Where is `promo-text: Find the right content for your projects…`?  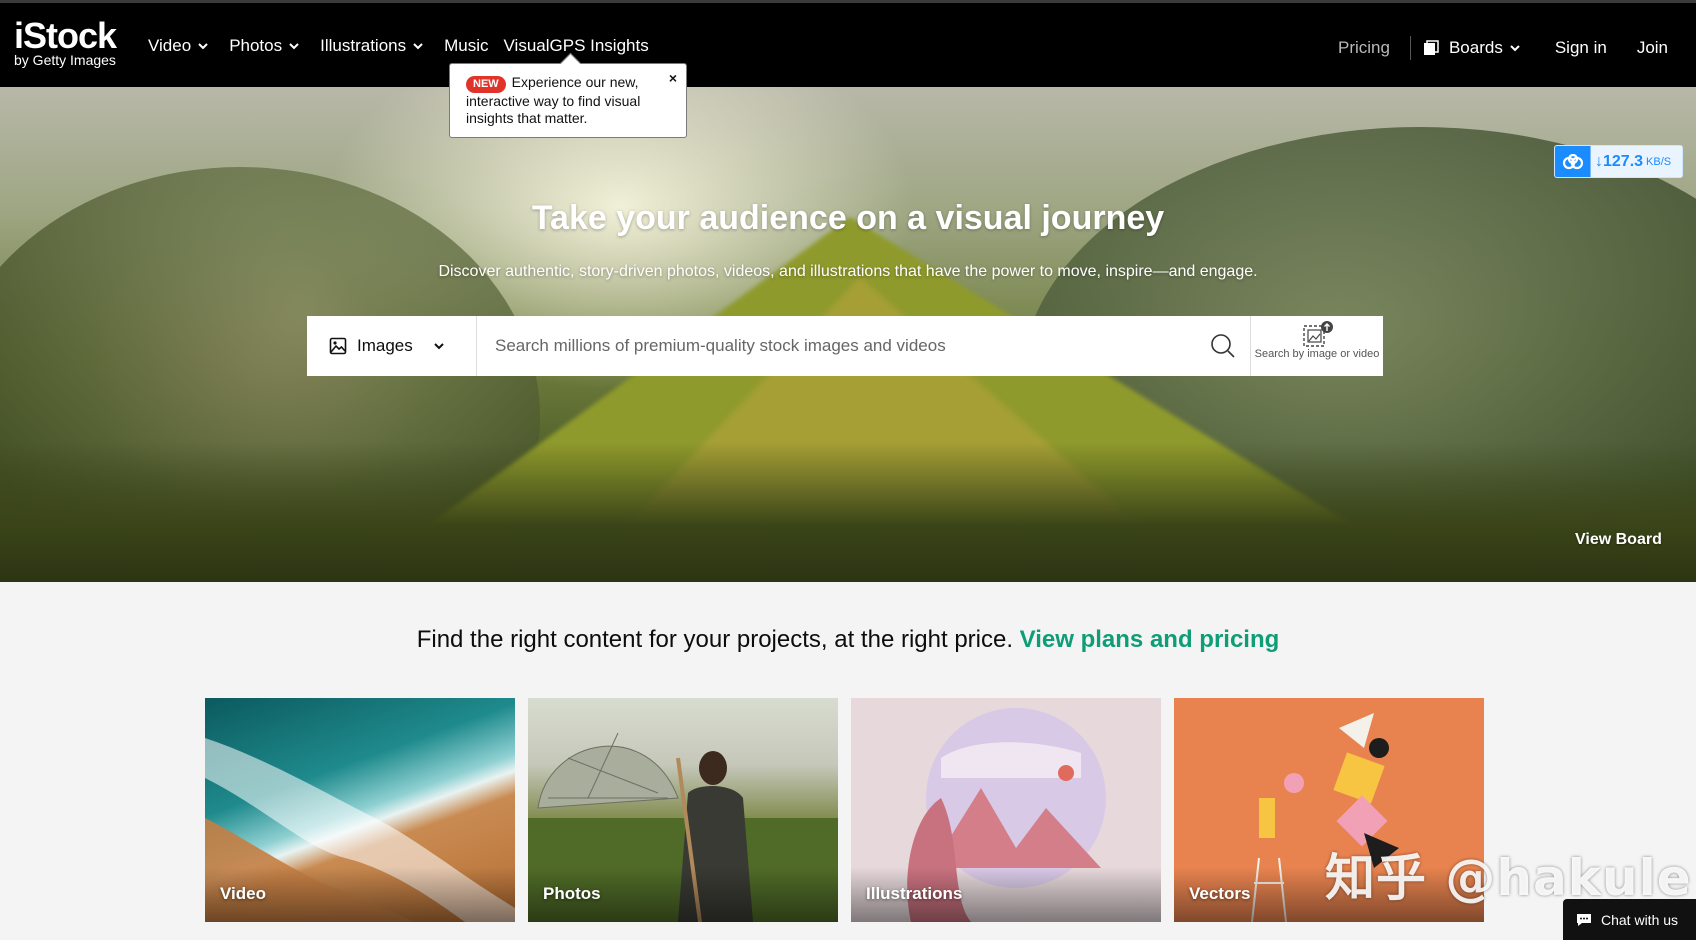
promo-text: Find the right content for your projects… is located at coordinates (714, 639).